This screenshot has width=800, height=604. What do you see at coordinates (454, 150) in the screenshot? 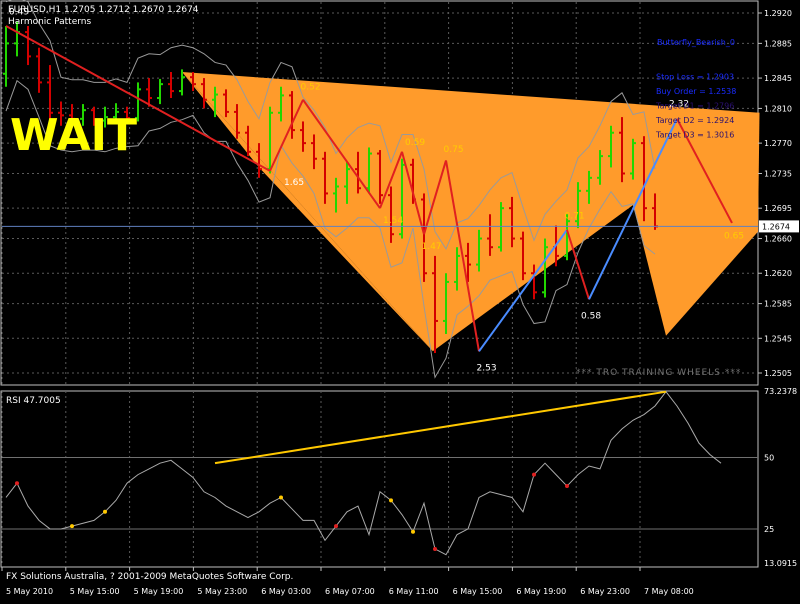
I see `ratio-label: 0.75` at bounding box center [454, 150].